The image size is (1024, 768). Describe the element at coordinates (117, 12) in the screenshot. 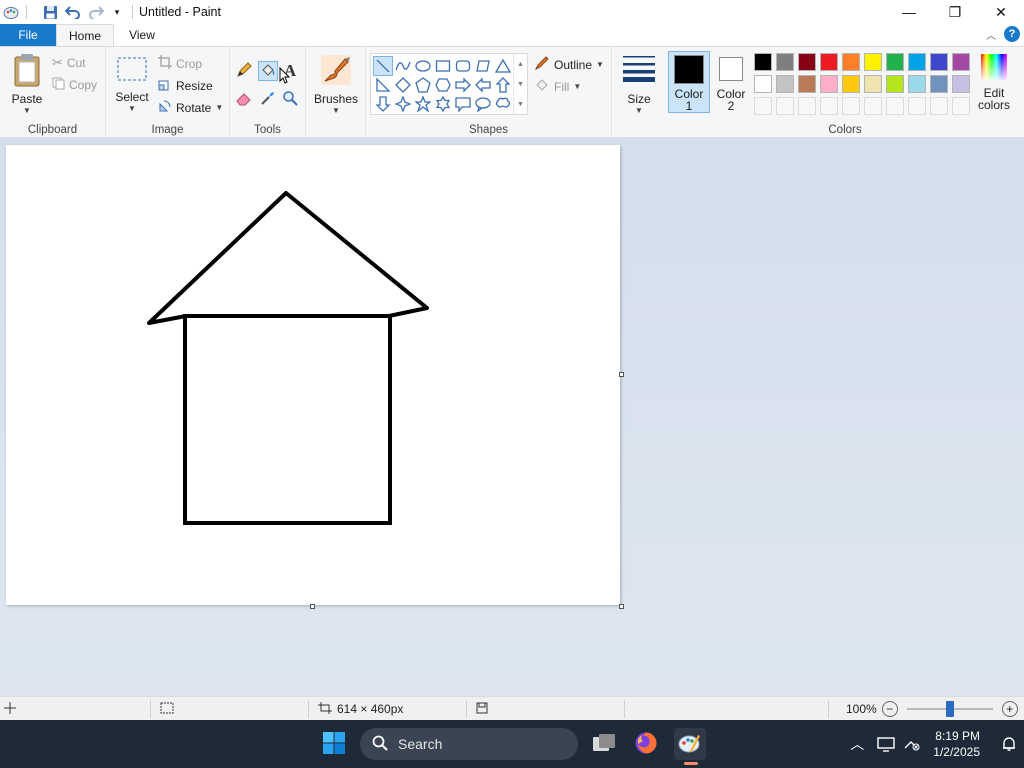

I see `customize-quick-access-icon: ▾` at that location.